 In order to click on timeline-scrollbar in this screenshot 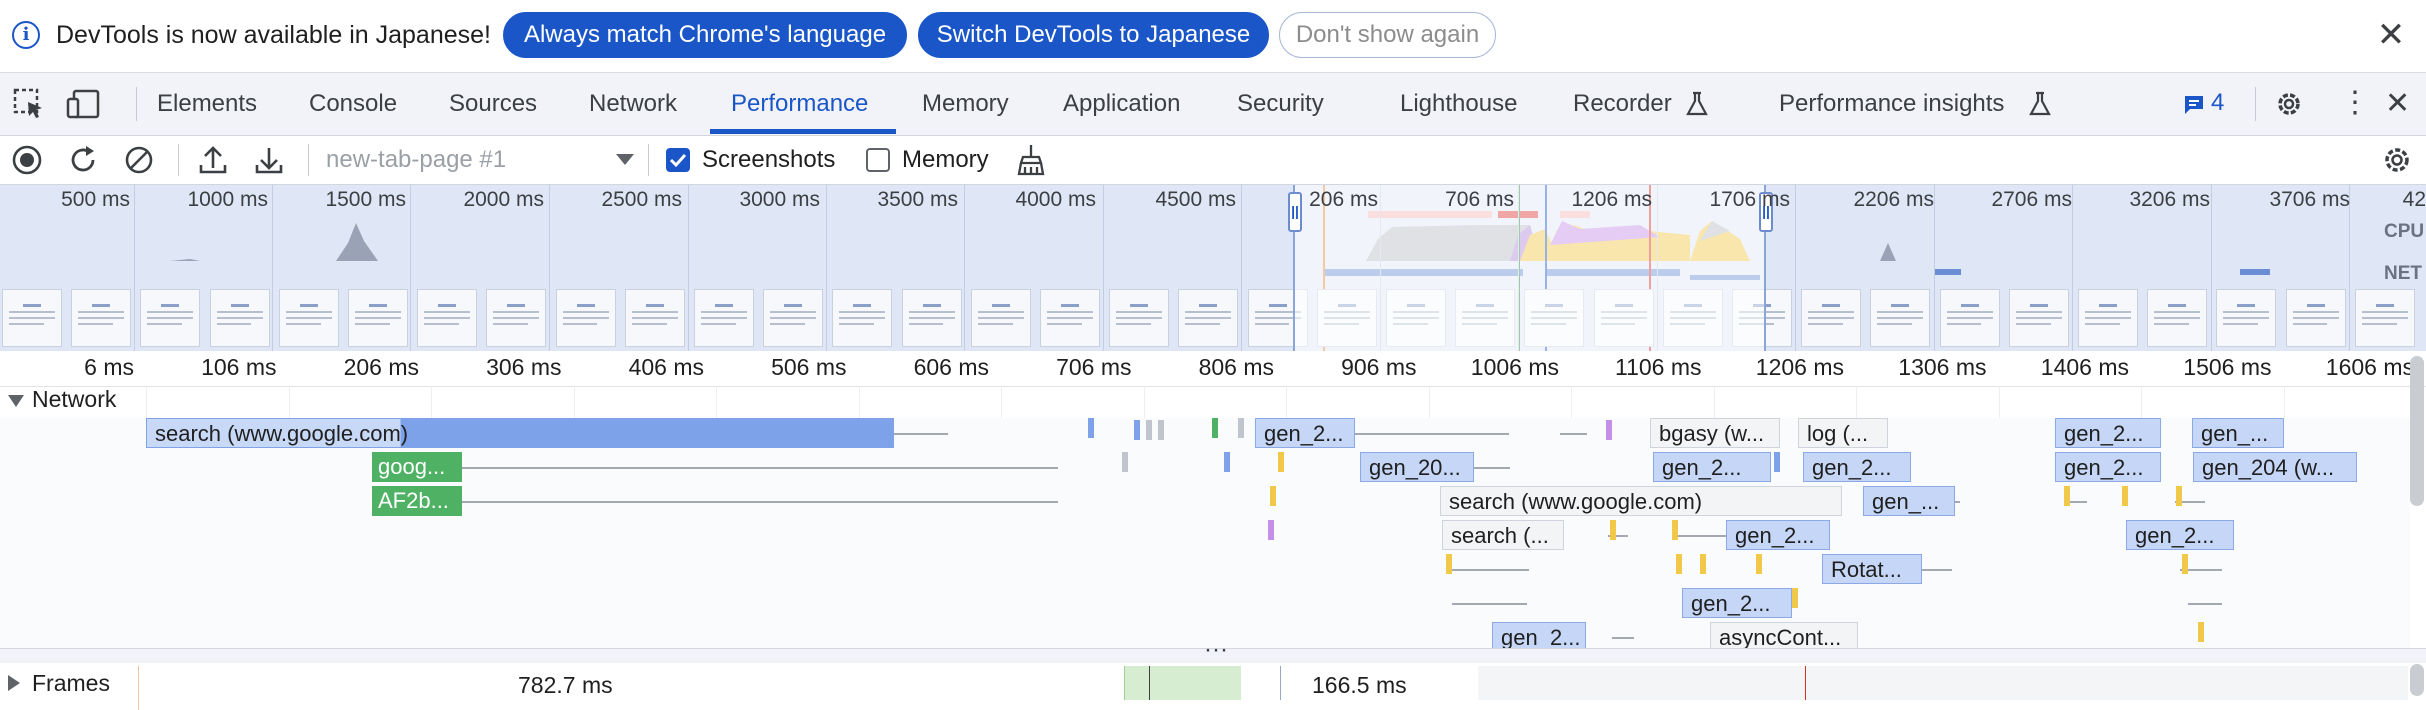, I will do `click(2417, 431)`.